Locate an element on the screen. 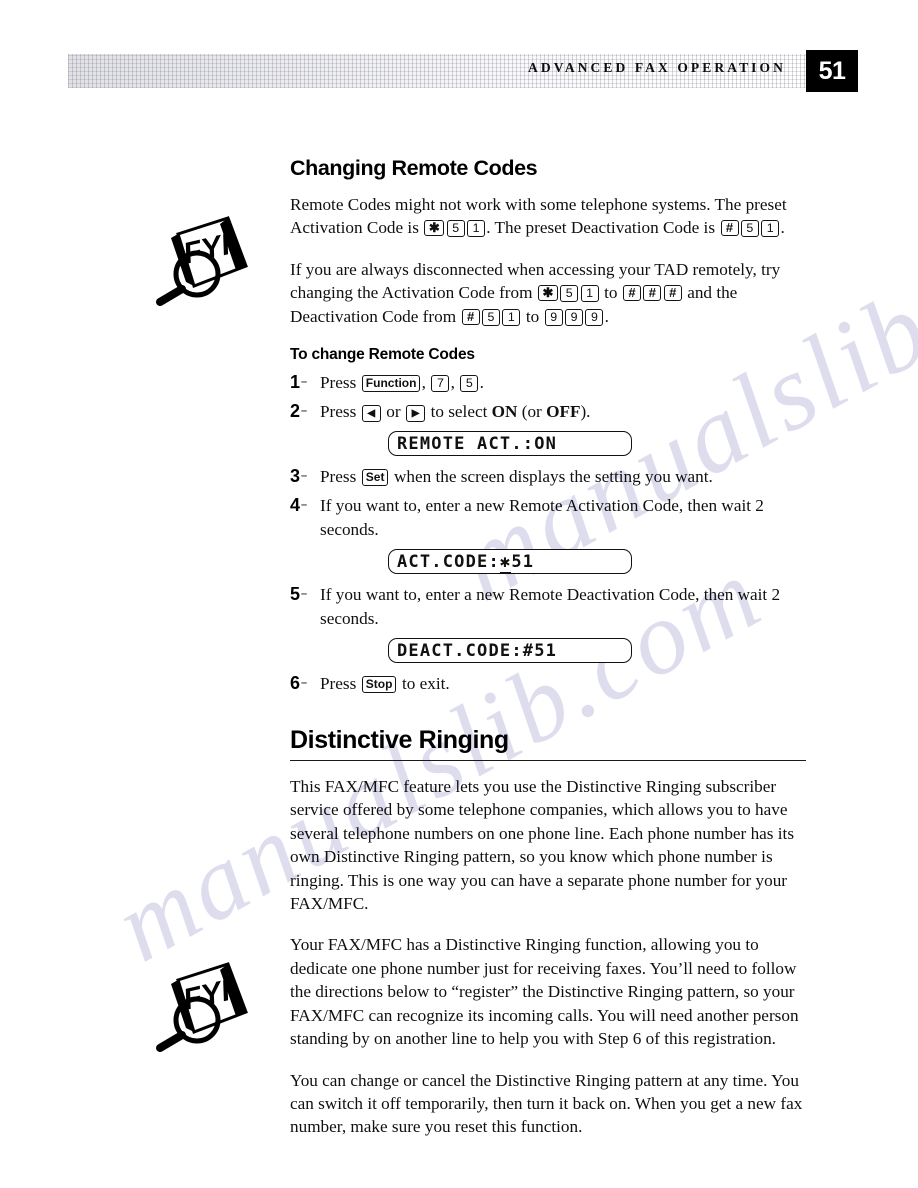 The width and height of the screenshot is (918, 1188). page-number-badge: 51 is located at coordinates (832, 71).